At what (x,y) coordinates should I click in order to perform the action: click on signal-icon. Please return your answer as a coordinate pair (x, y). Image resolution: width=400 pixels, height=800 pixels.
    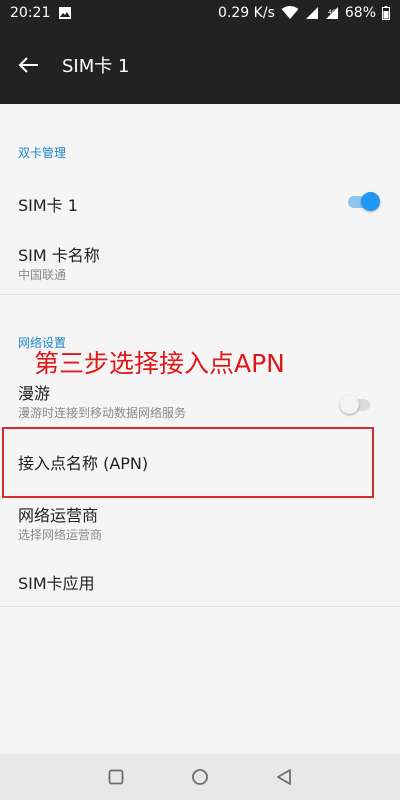
    Looking at the image, I should click on (312, 13).